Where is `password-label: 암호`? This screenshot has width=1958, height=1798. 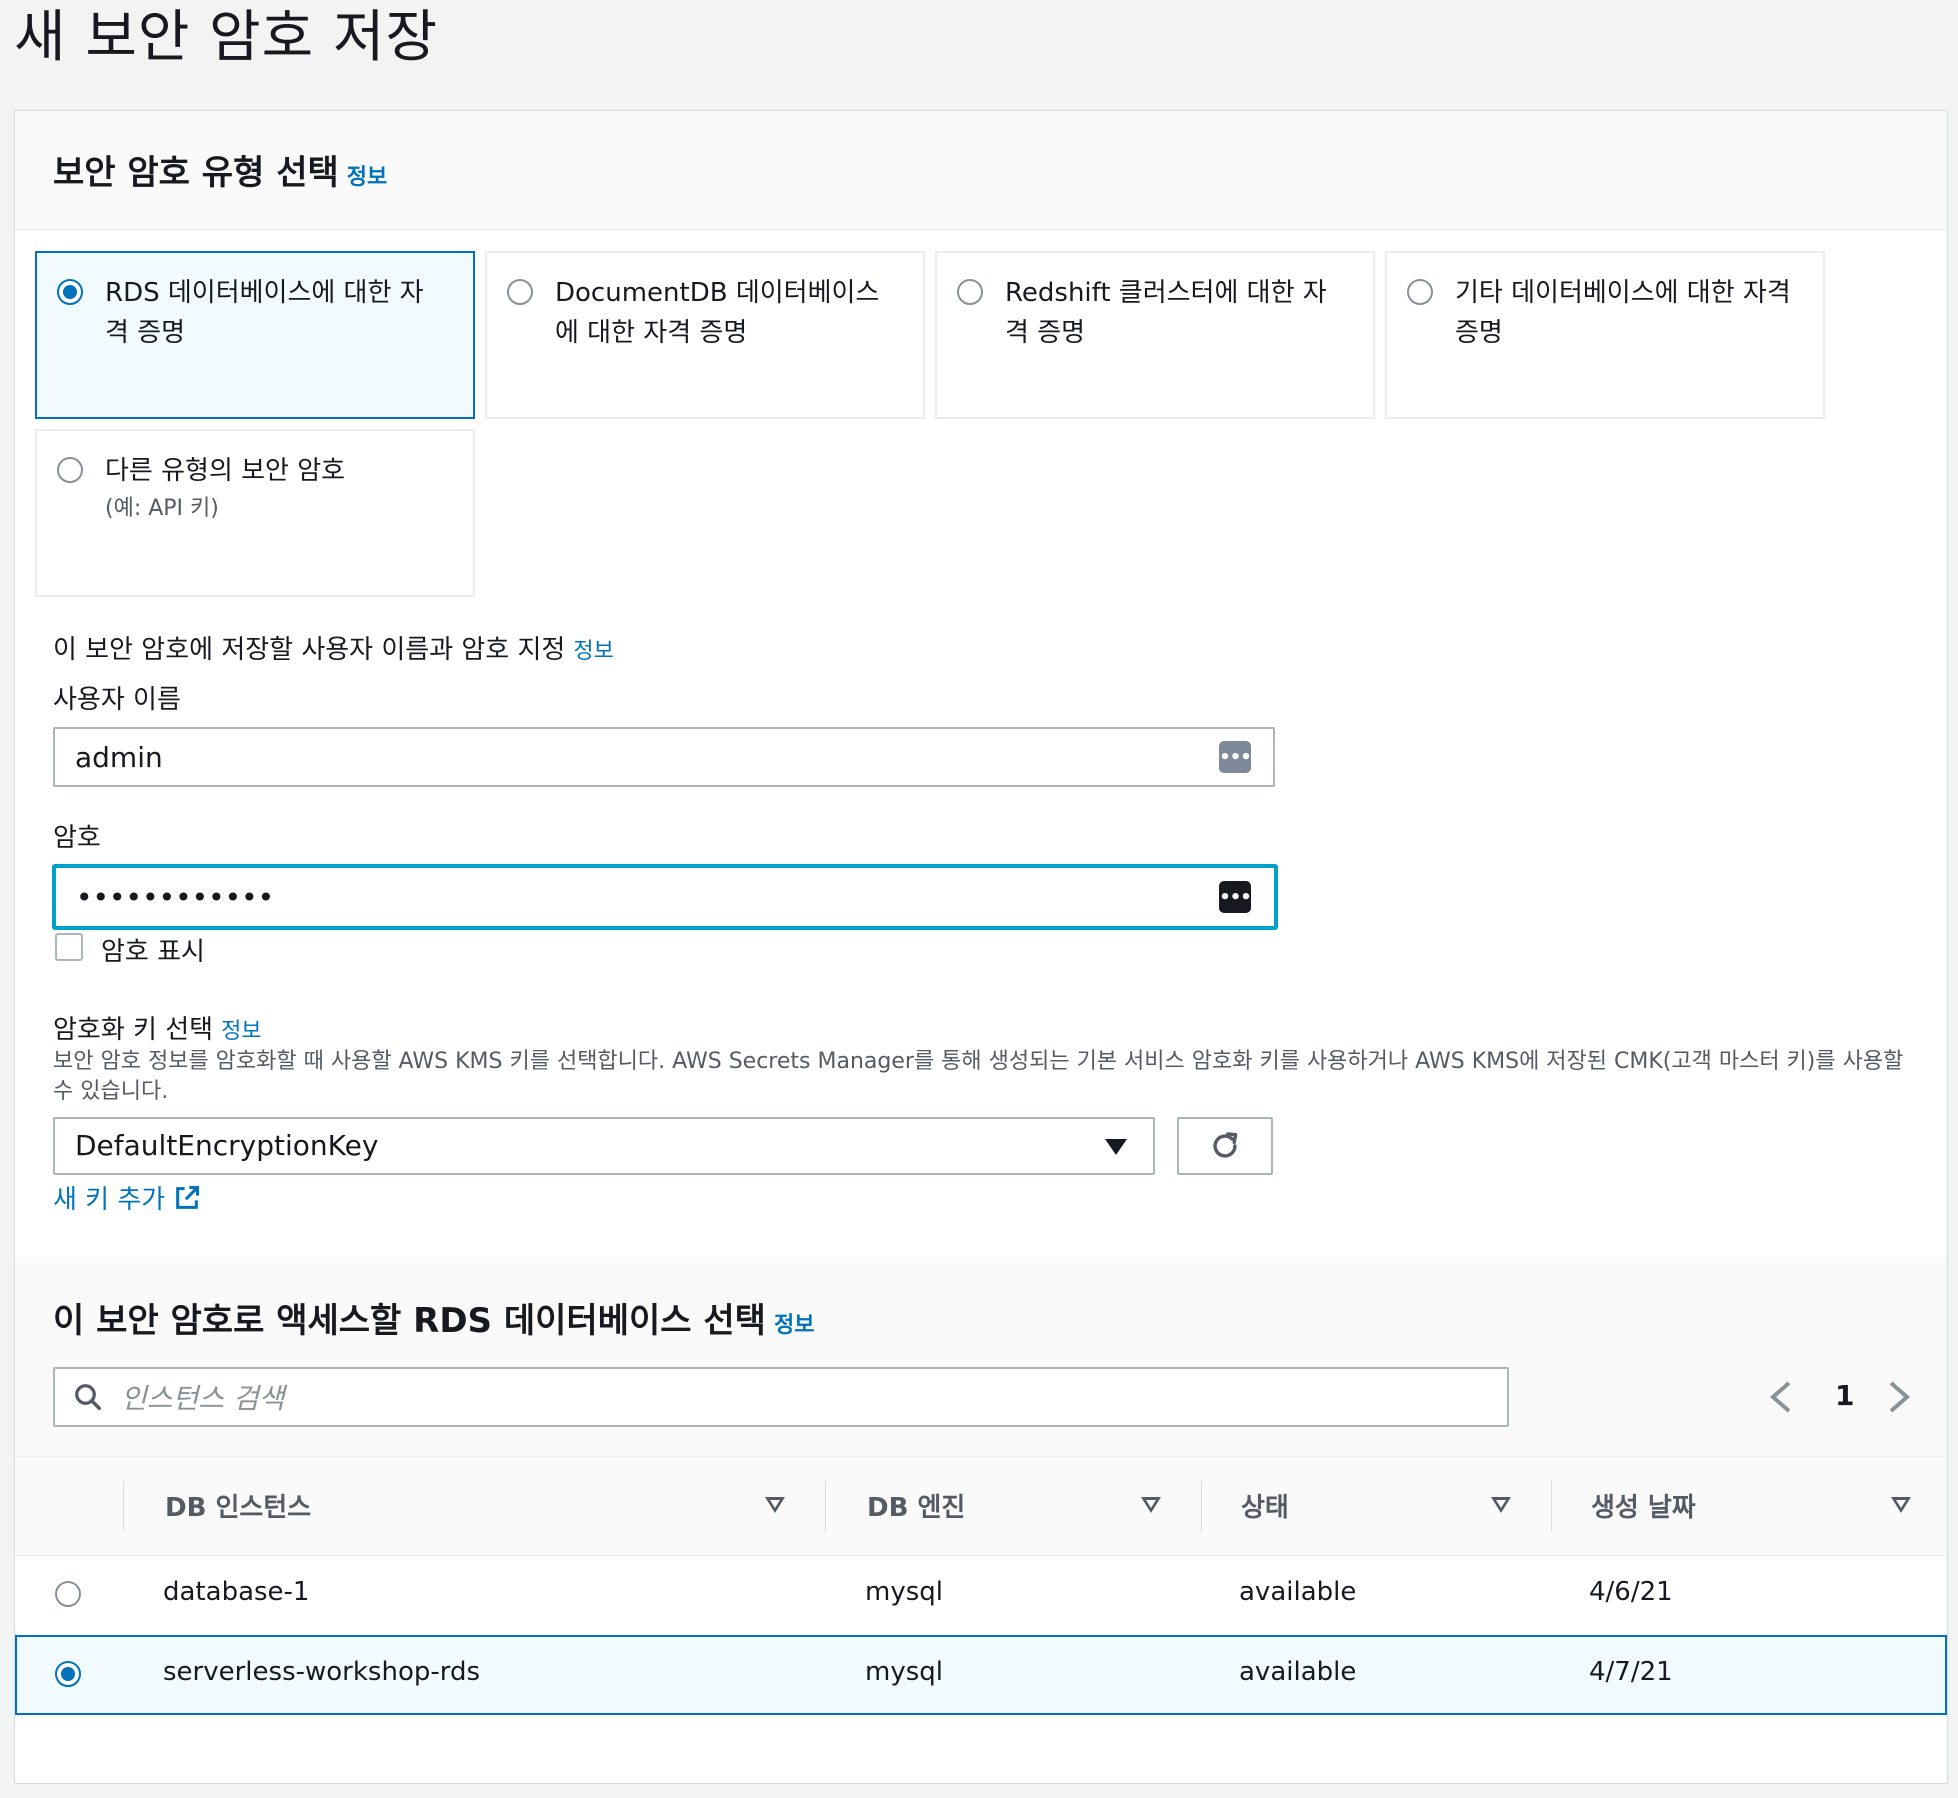 password-label: 암호 is located at coordinates (77, 838).